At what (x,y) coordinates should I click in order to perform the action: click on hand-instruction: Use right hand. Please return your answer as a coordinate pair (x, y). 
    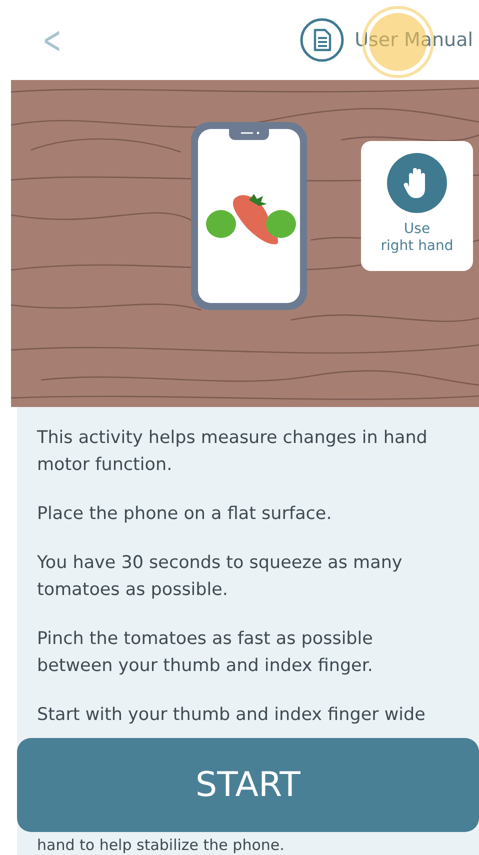
    Looking at the image, I should click on (417, 238).